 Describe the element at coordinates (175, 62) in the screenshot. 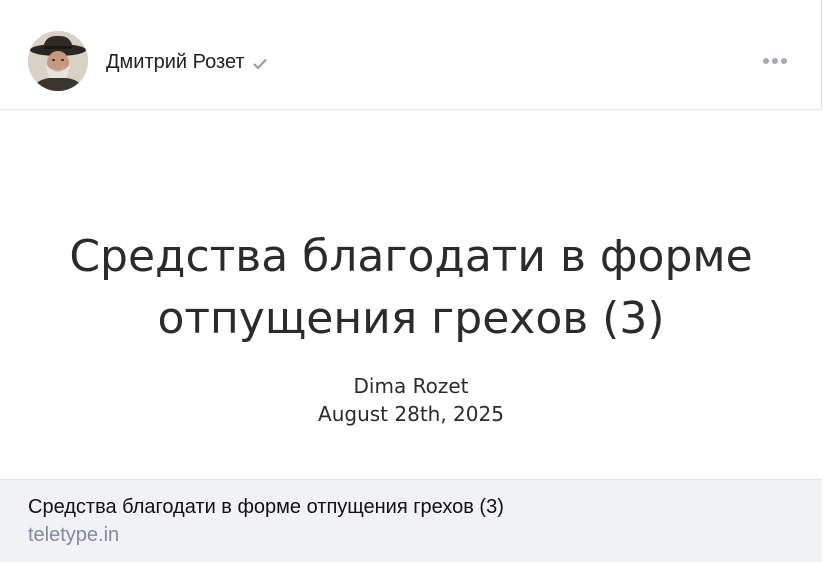

I see `author-name-text: Дмитрий Розет` at that location.